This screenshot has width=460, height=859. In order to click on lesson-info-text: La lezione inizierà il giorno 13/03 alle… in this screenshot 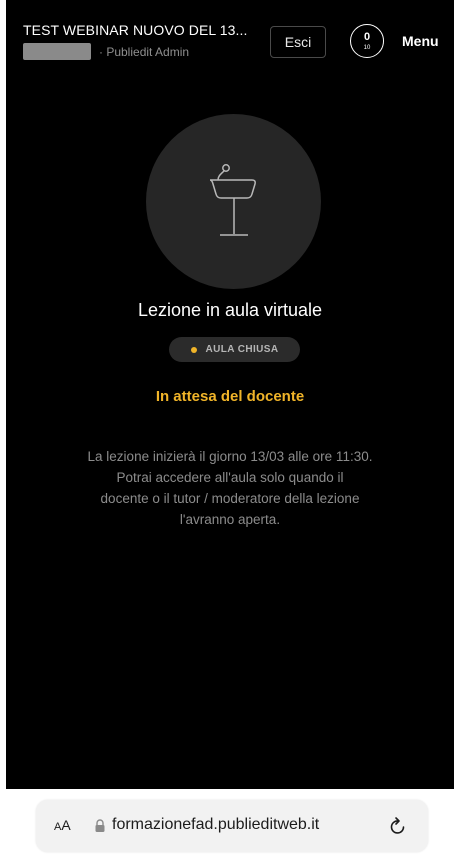, I will do `click(230, 488)`.